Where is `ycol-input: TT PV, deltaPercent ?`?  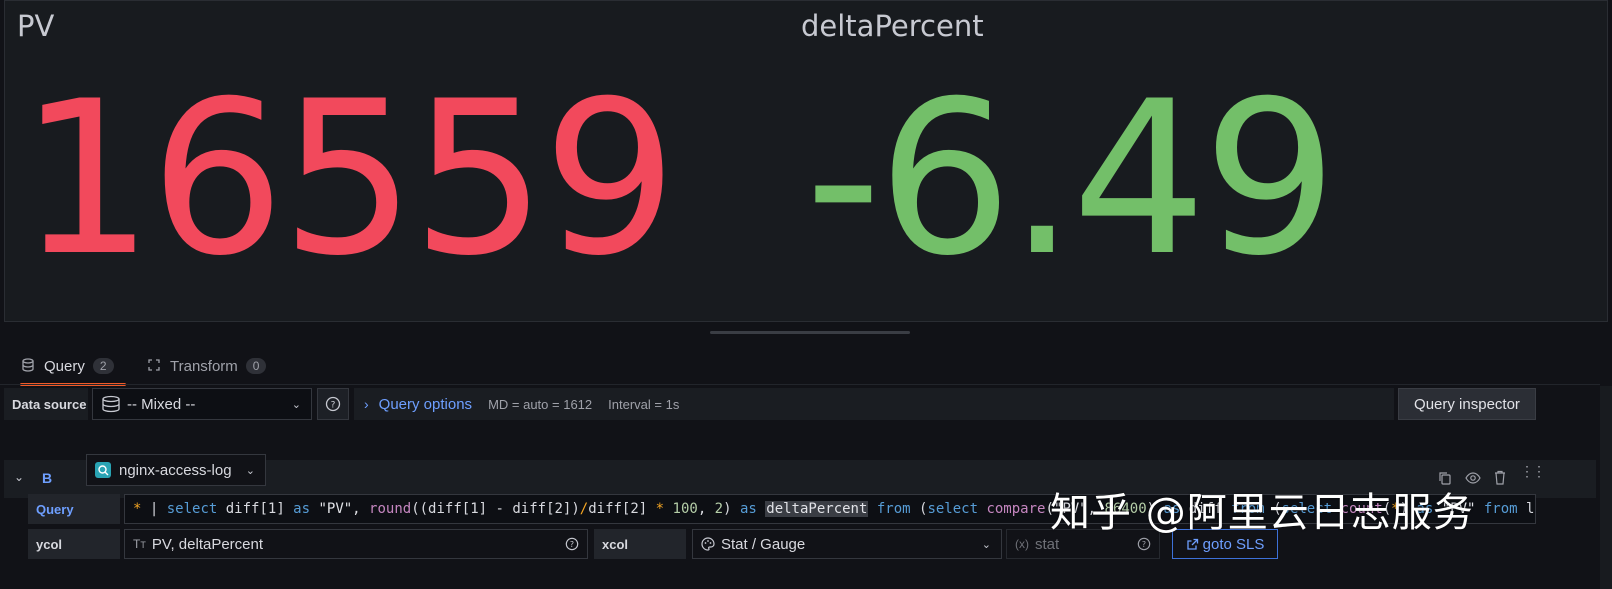 ycol-input: TT PV, deltaPercent ? is located at coordinates (356, 544).